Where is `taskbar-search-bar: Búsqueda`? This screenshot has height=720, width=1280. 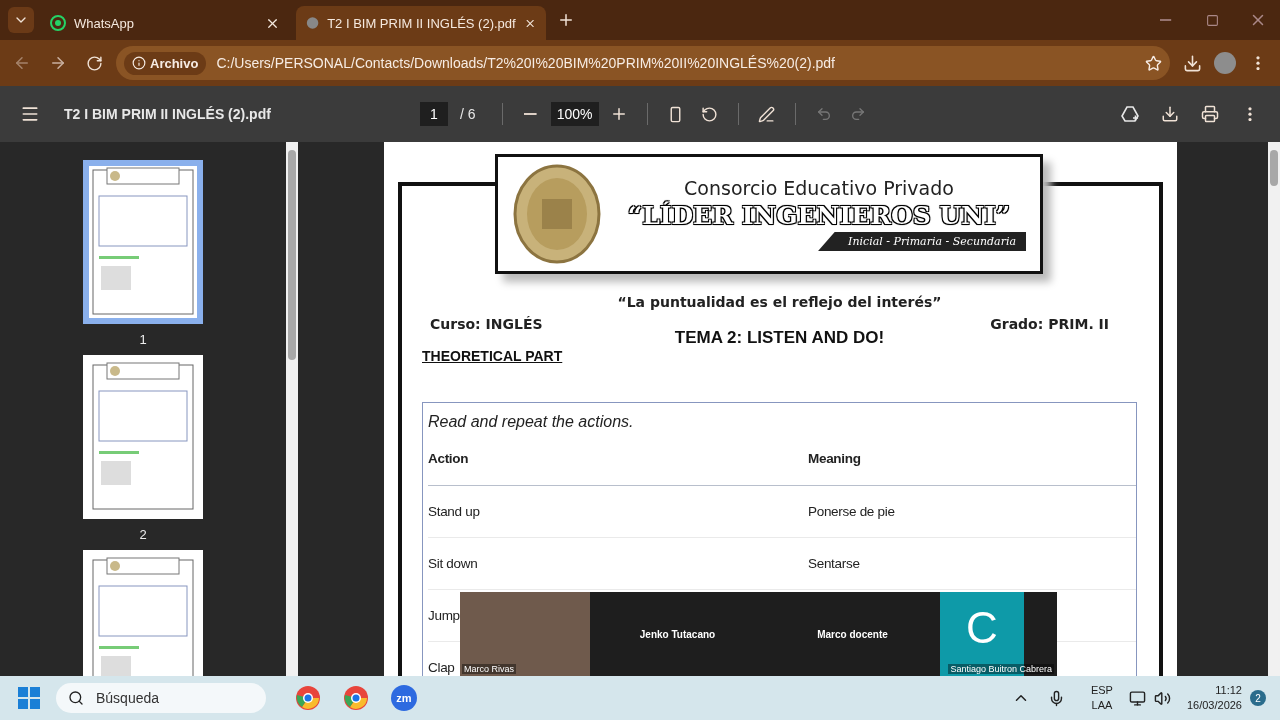 taskbar-search-bar: Búsqueda is located at coordinates (161, 698).